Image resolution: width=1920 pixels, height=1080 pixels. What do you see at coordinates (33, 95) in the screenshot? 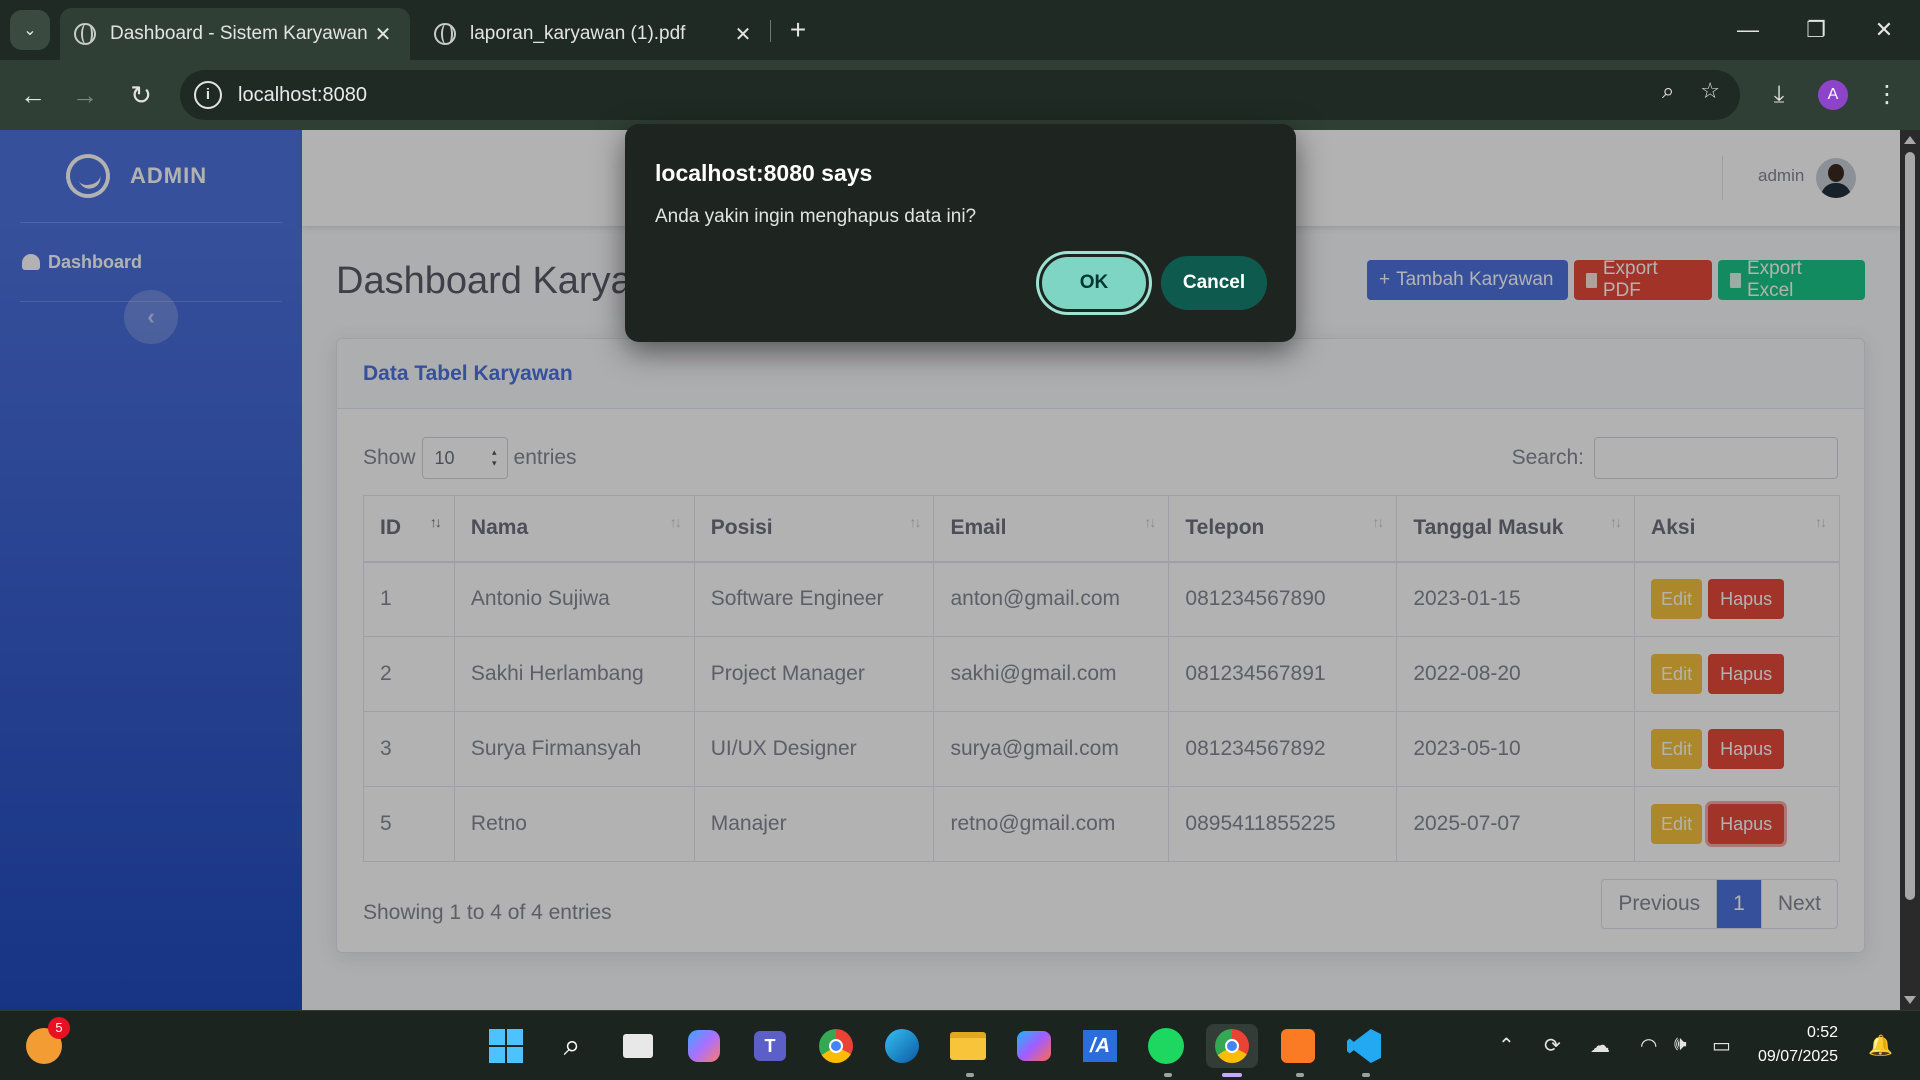
I see `back-button: ←` at bounding box center [33, 95].